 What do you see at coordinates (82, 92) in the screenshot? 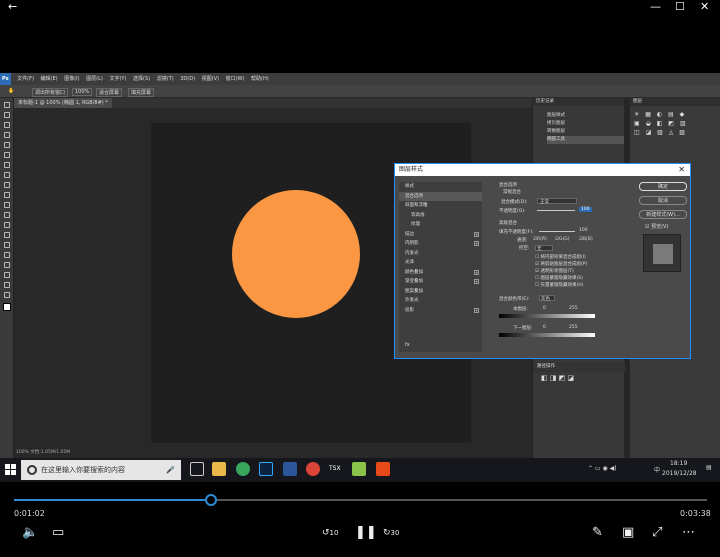
I see `option-zoom: 100%` at bounding box center [82, 92].